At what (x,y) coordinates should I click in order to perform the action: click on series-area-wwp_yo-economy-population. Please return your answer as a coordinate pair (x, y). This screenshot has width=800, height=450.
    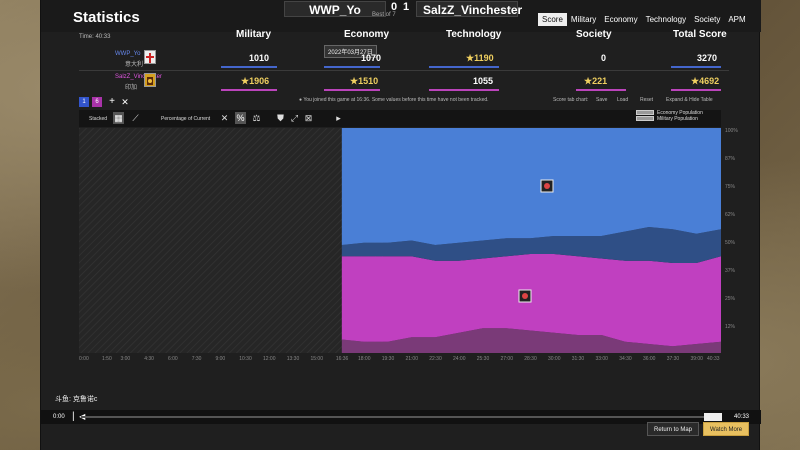
    Looking at the image, I should click on (531, 186).